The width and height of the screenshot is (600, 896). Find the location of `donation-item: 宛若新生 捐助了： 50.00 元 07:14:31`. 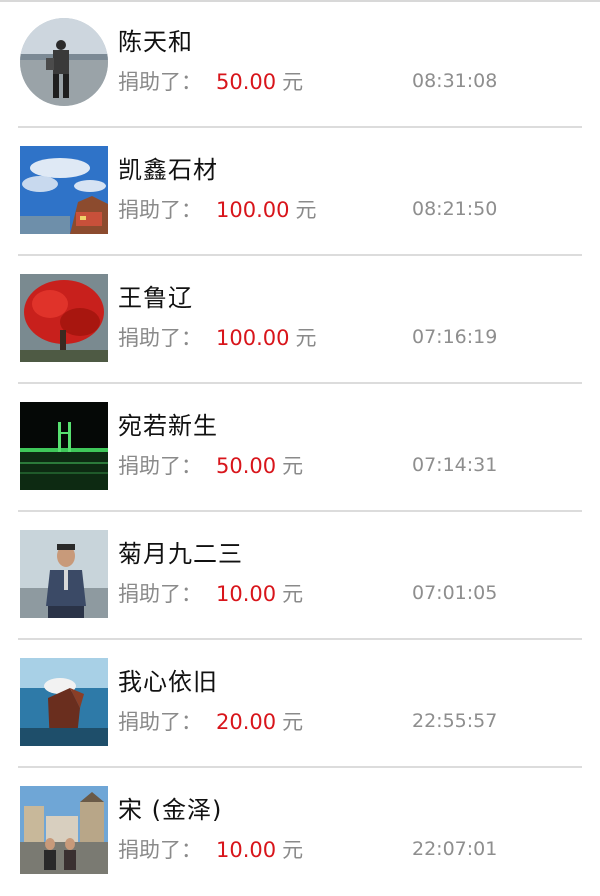

donation-item: 宛若新生 捐助了： 50.00 元 07:14:31 is located at coordinates (300, 448).